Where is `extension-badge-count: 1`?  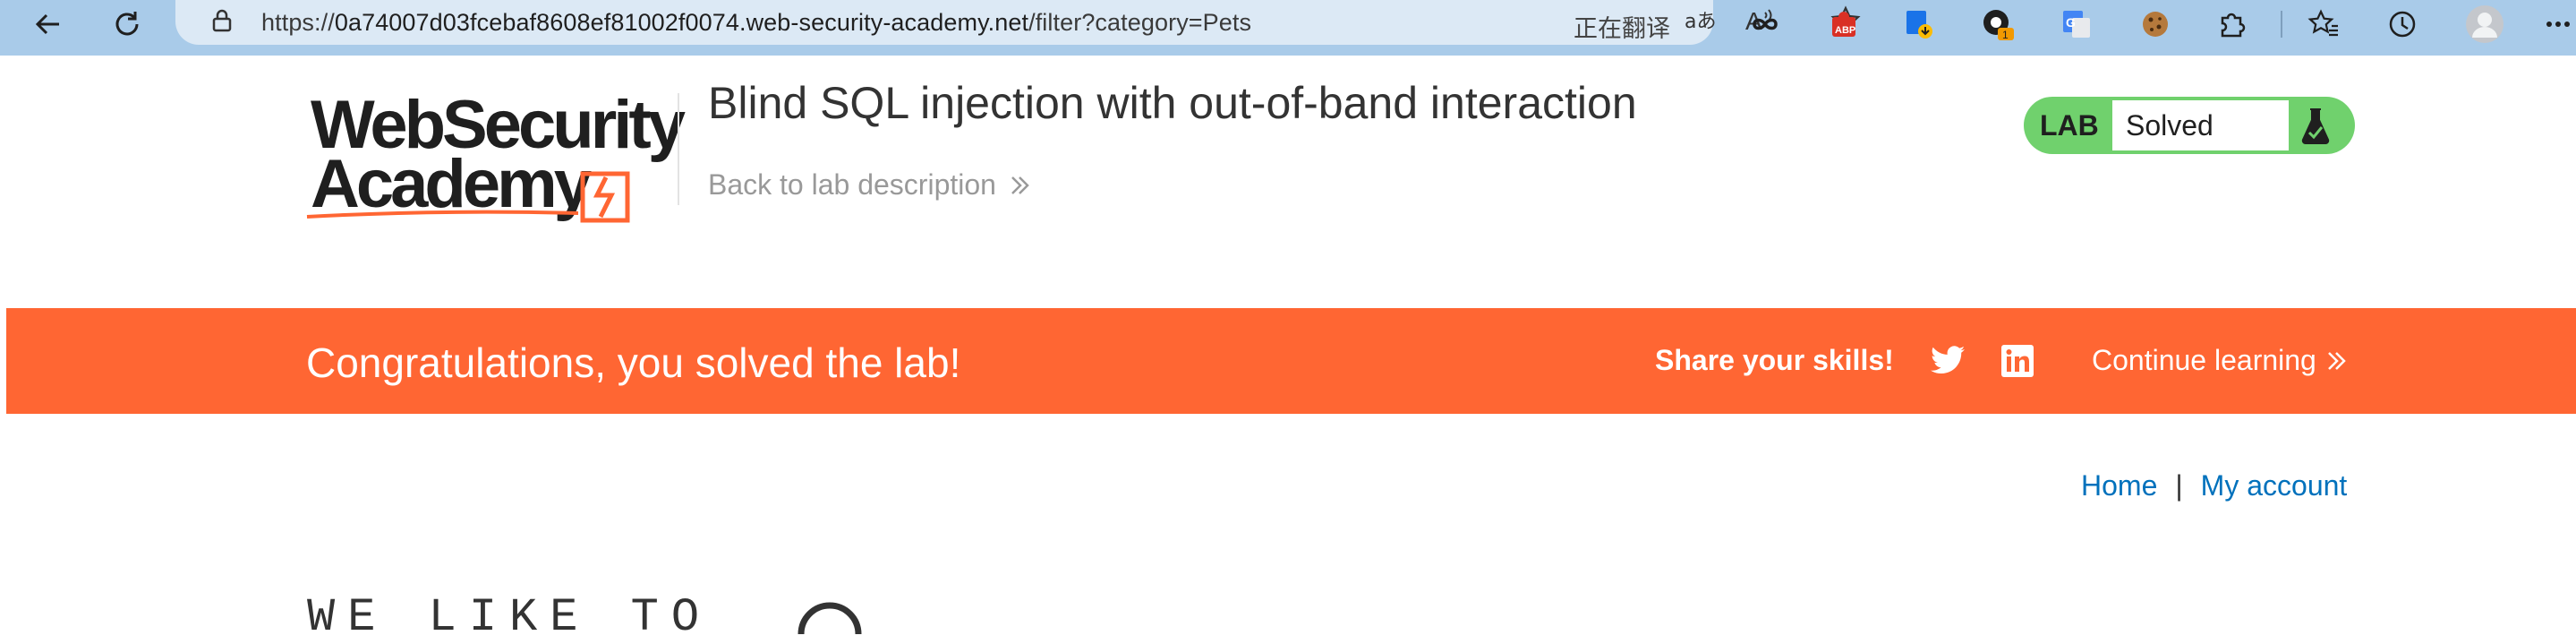
extension-badge-count: 1 is located at coordinates (2005, 35).